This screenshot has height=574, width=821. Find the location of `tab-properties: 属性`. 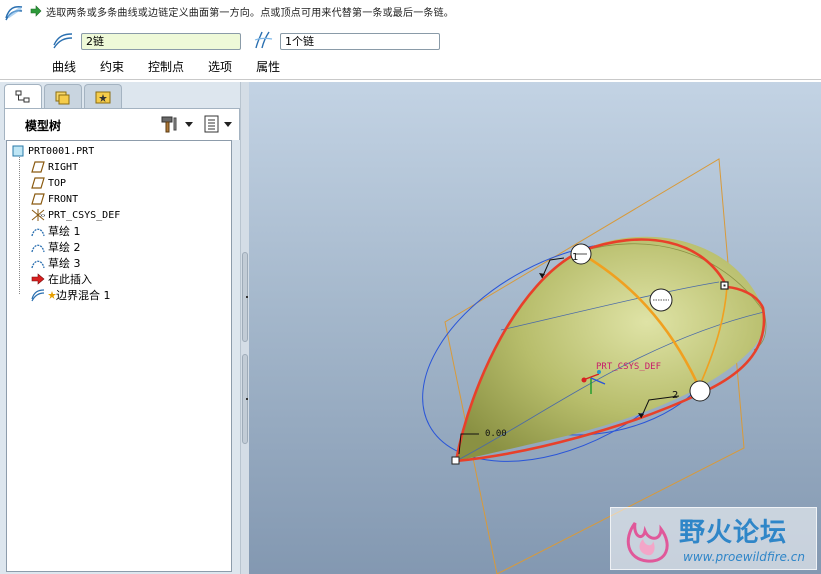

tab-properties: 属性 is located at coordinates (268, 66).